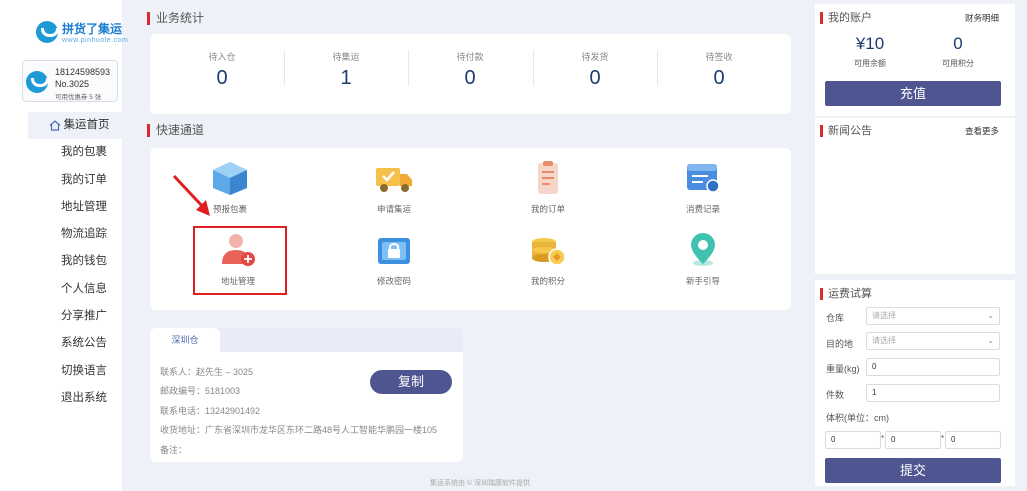 Image resolution: width=1027 pixels, height=491 pixels. I want to click on quick-title: 快速通道, so click(175, 130).